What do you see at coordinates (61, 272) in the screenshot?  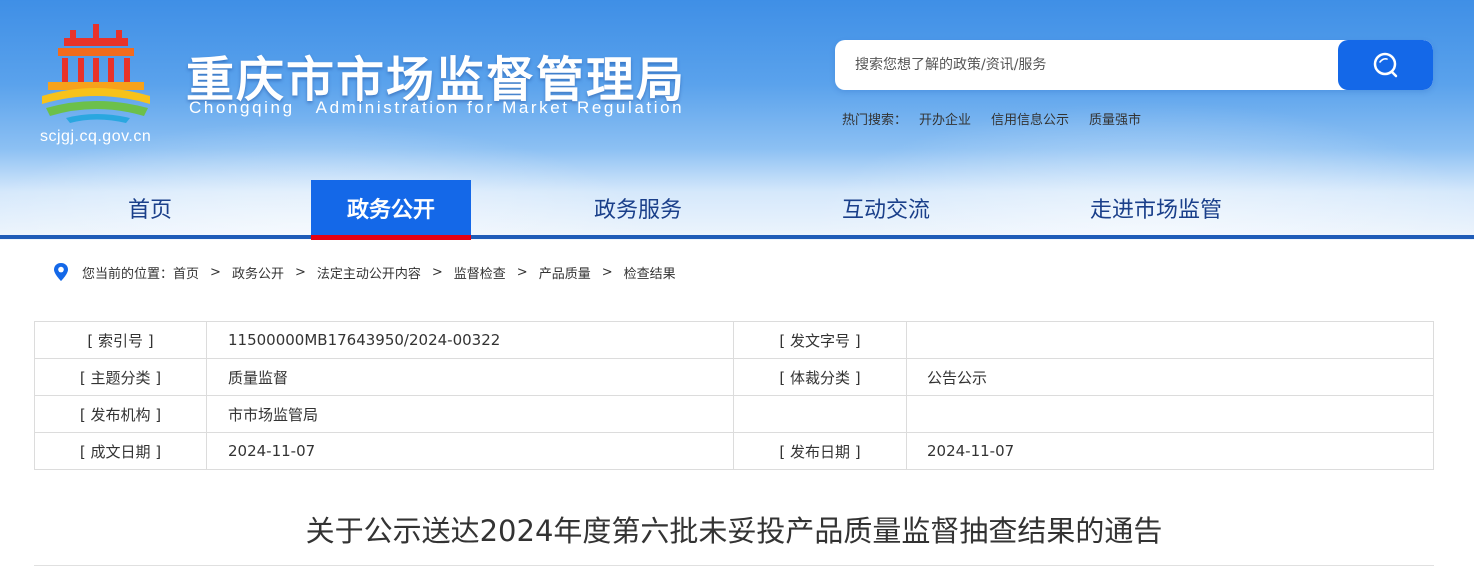 I see `location-pin-icon` at bounding box center [61, 272].